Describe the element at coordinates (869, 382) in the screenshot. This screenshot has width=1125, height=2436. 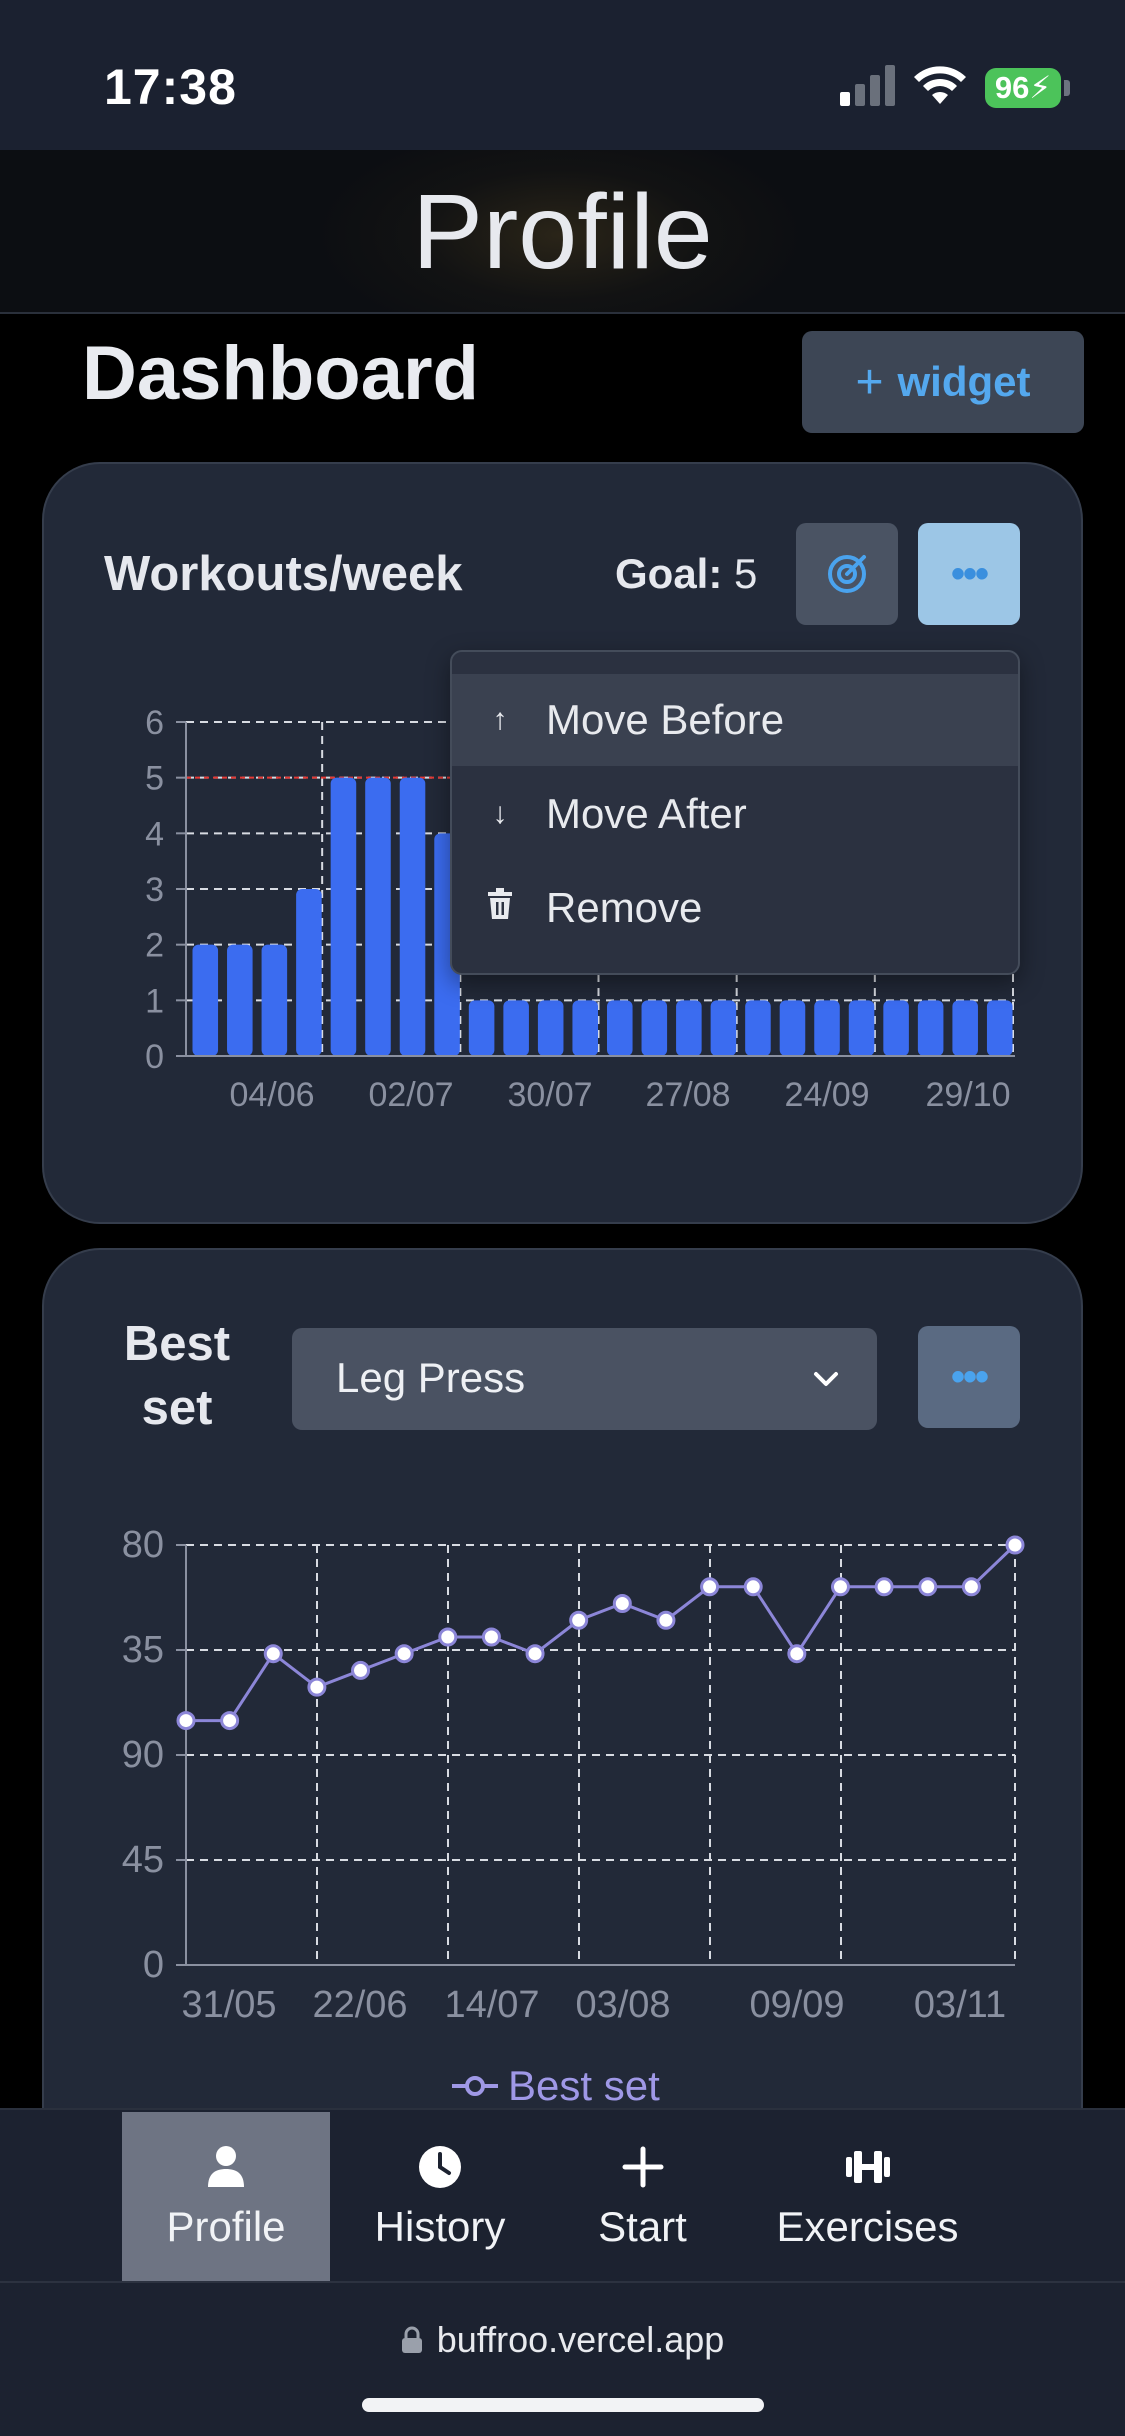
I see `plus-icon: +` at that location.